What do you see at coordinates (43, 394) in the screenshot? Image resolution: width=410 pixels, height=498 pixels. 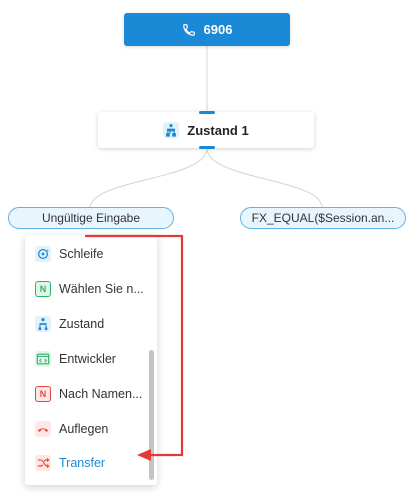 I see `name-n-icon: N` at bounding box center [43, 394].